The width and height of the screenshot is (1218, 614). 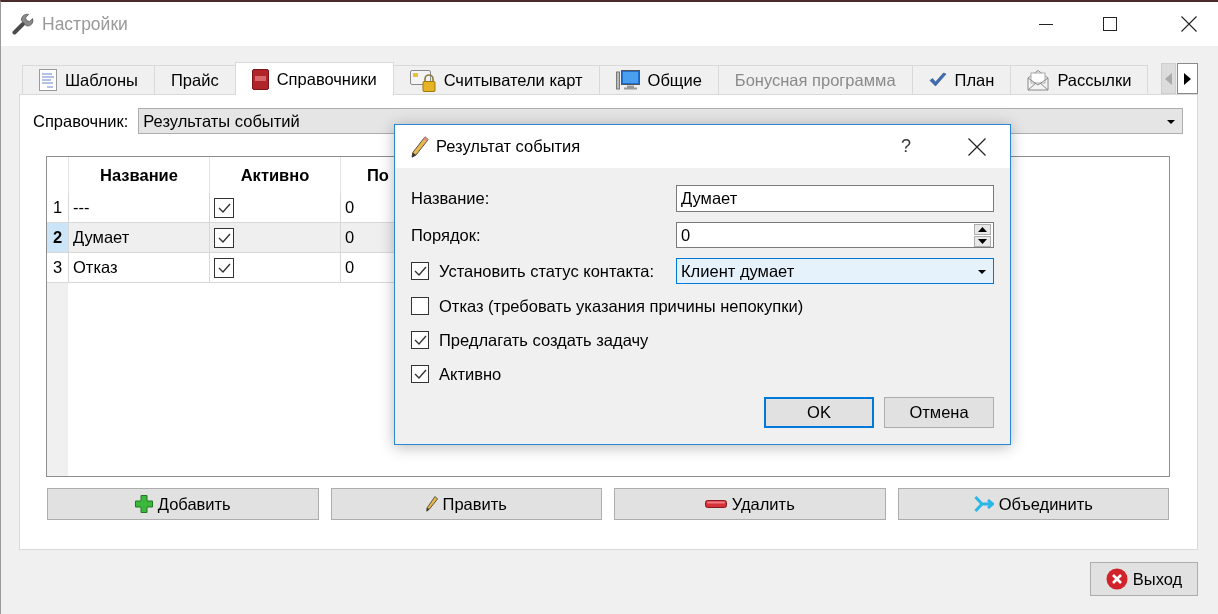 I want to click on book-icon, so click(x=260, y=79).